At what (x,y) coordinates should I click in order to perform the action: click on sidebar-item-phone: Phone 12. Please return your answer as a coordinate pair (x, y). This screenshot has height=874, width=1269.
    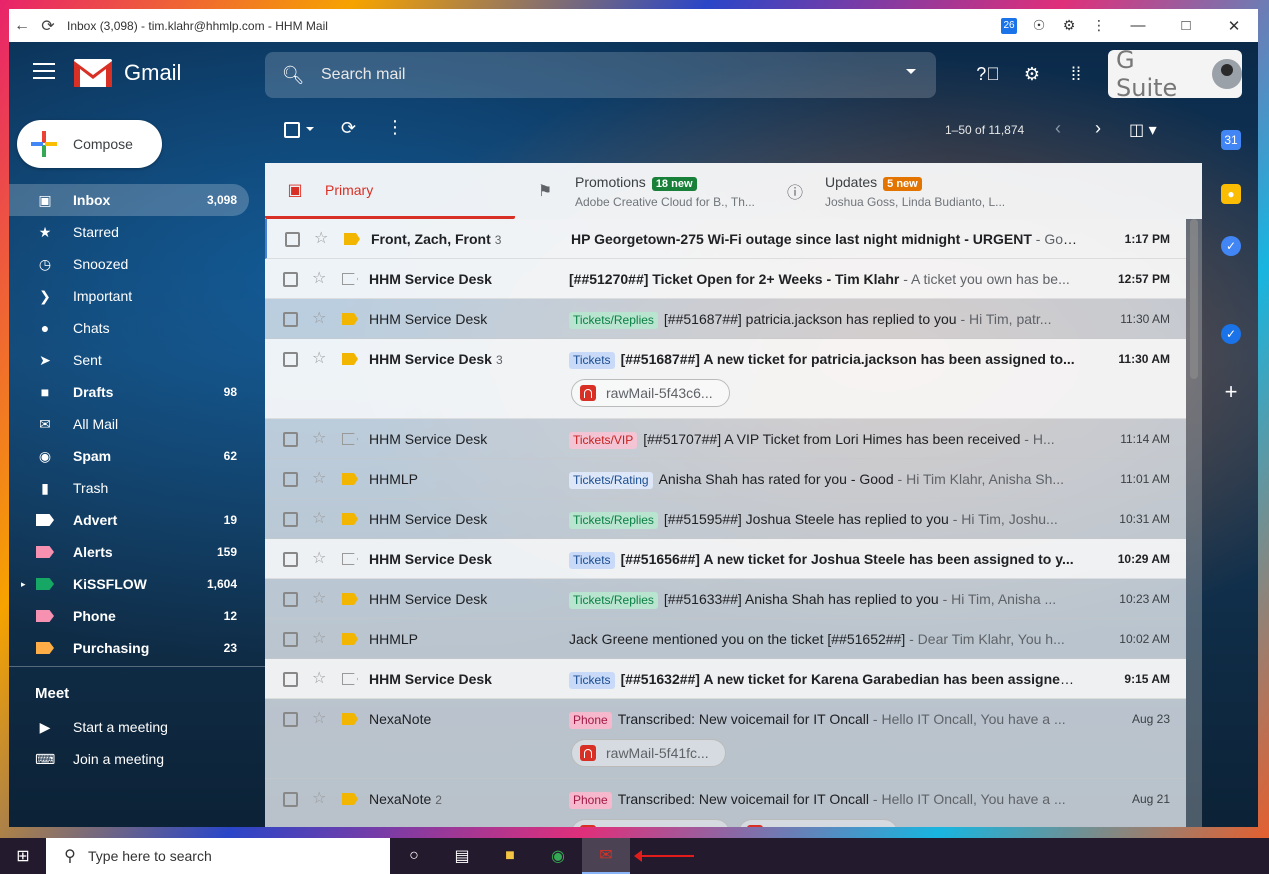
    Looking at the image, I should click on (129, 616).